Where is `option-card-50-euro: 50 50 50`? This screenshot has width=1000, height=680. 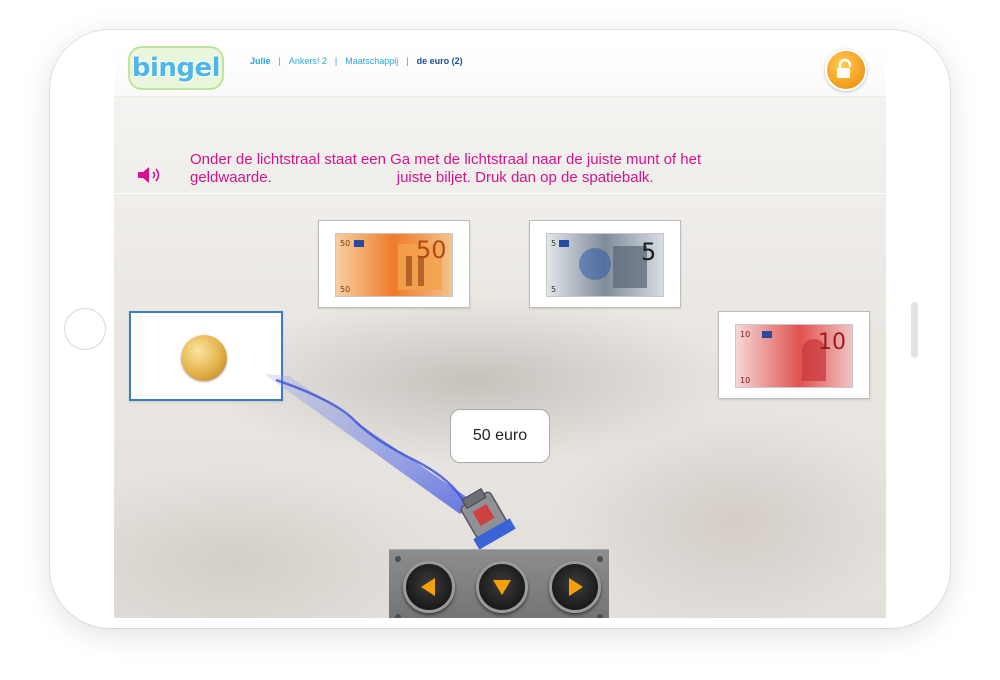 option-card-50-euro: 50 50 50 is located at coordinates (394, 264).